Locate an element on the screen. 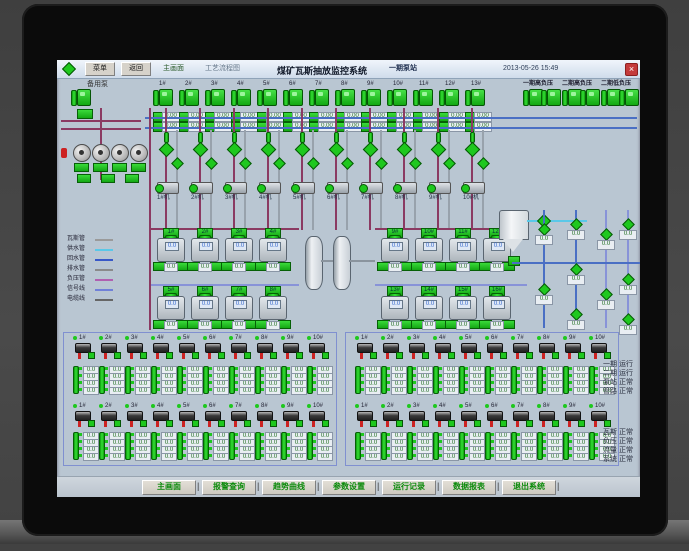 This screenshot has width=689, height=551. hopper-valve-icon is located at coordinates (514, 261).